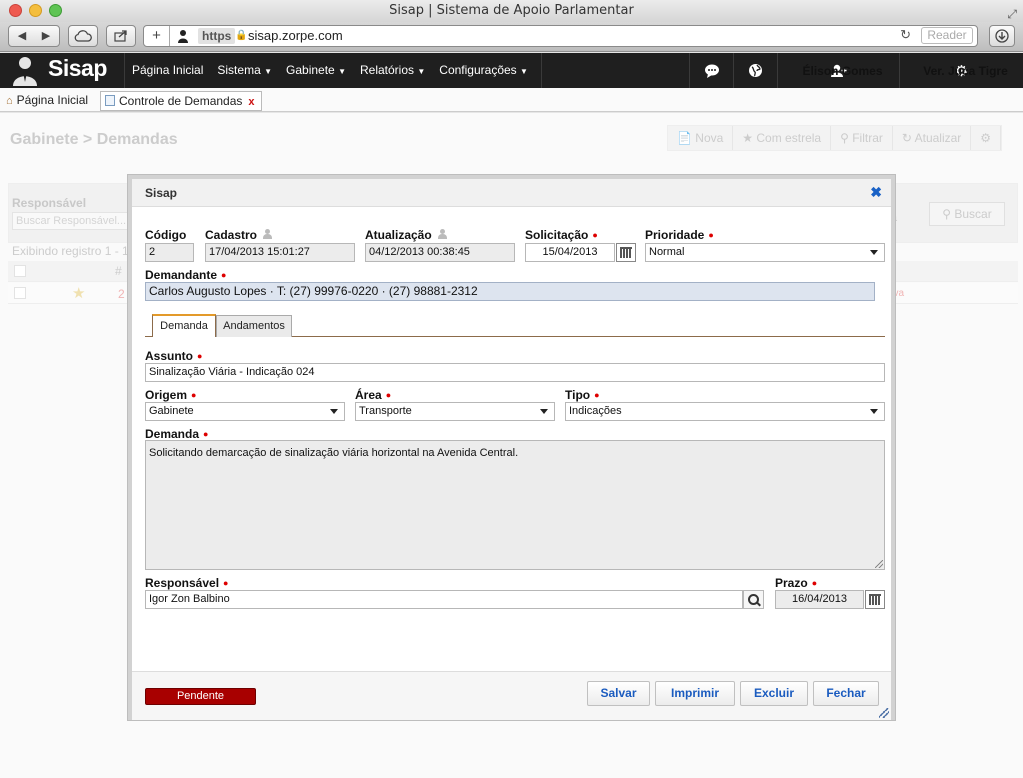 The image size is (1023, 778). What do you see at coordinates (511, 193) in the screenshot?
I see `dialog-header: Sisap ✖` at bounding box center [511, 193].